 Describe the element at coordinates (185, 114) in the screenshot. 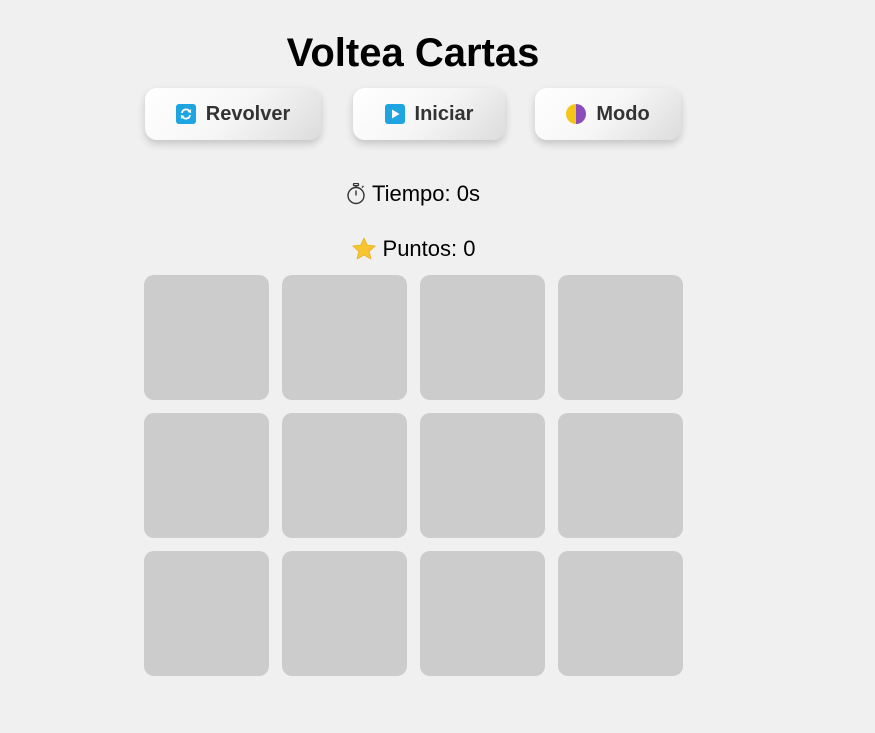

I see `shuffle-icon` at that location.